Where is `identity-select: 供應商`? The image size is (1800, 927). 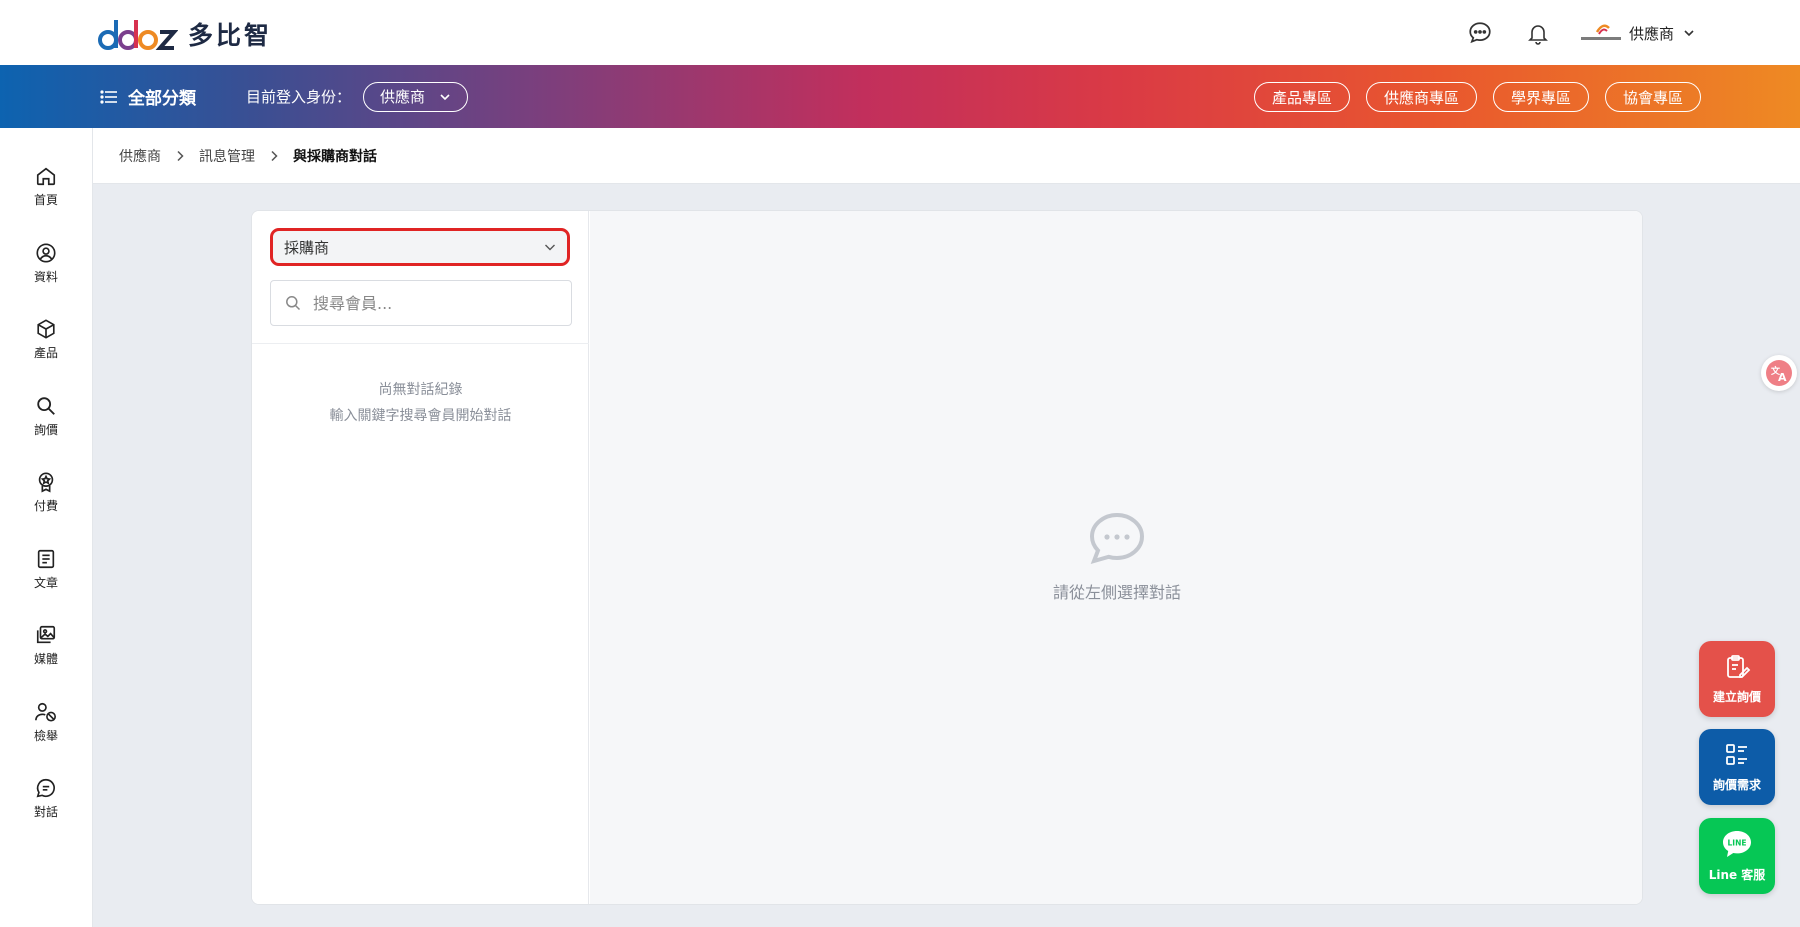
identity-select: 供應商 is located at coordinates (416, 96).